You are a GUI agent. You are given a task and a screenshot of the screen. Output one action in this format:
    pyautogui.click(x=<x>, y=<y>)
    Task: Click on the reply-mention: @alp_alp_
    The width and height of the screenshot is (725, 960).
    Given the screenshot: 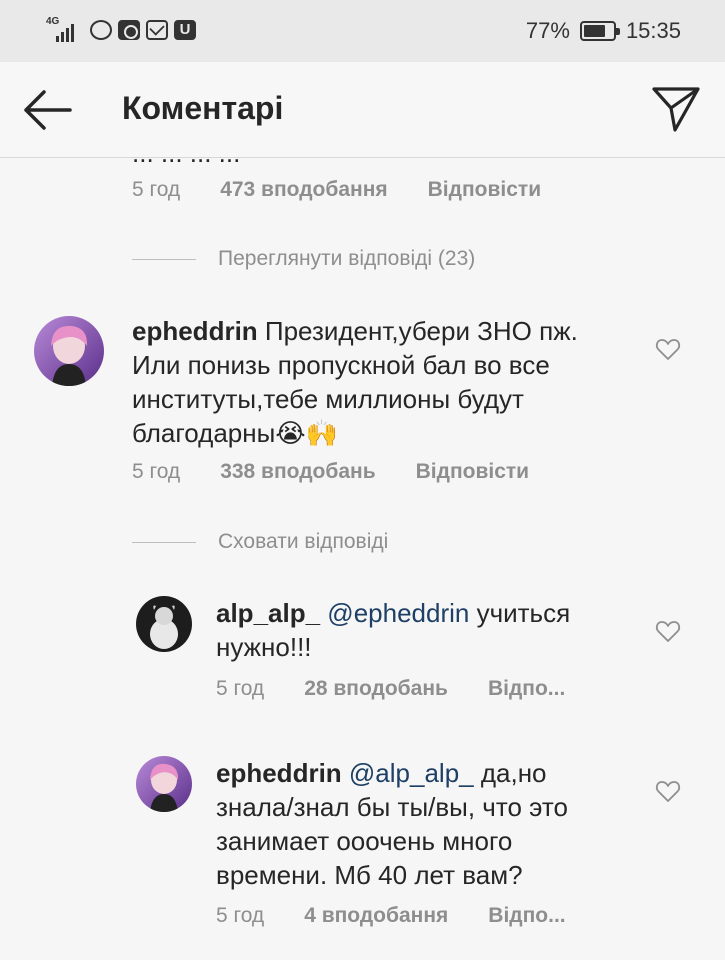 What is the action you would take?
    pyautogui.click(x=411, y=773)
    